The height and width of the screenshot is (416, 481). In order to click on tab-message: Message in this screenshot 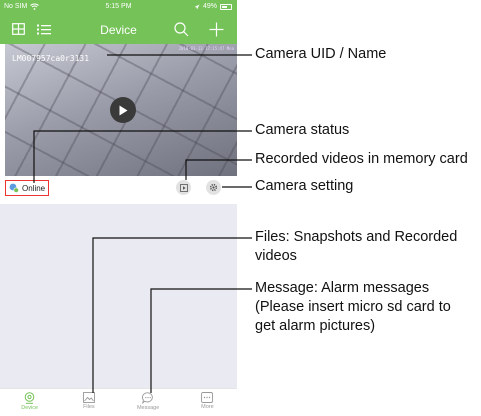, I will do `click(148, 402)`.